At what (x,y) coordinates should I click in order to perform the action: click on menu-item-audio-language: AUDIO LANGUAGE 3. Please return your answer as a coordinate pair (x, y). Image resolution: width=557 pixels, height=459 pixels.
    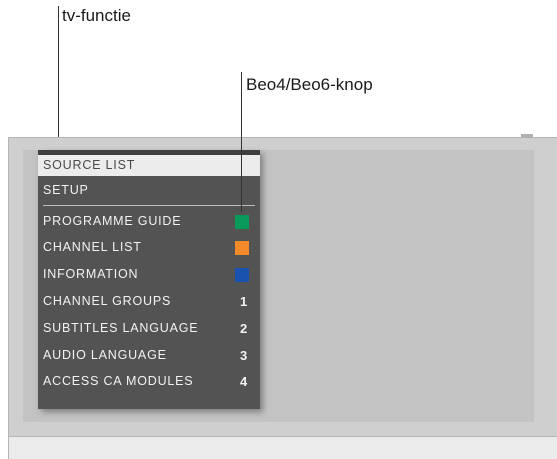
    Looking at the image, I should click on (149, 355).